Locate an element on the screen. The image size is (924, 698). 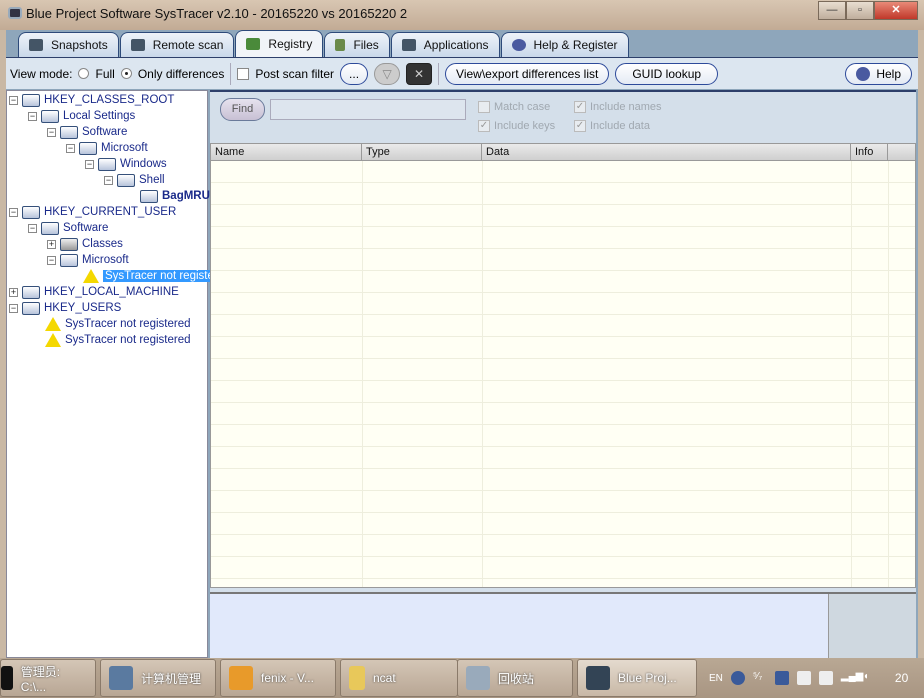
tree-node: SysTracer not registe is located at coordinates (141, 276).